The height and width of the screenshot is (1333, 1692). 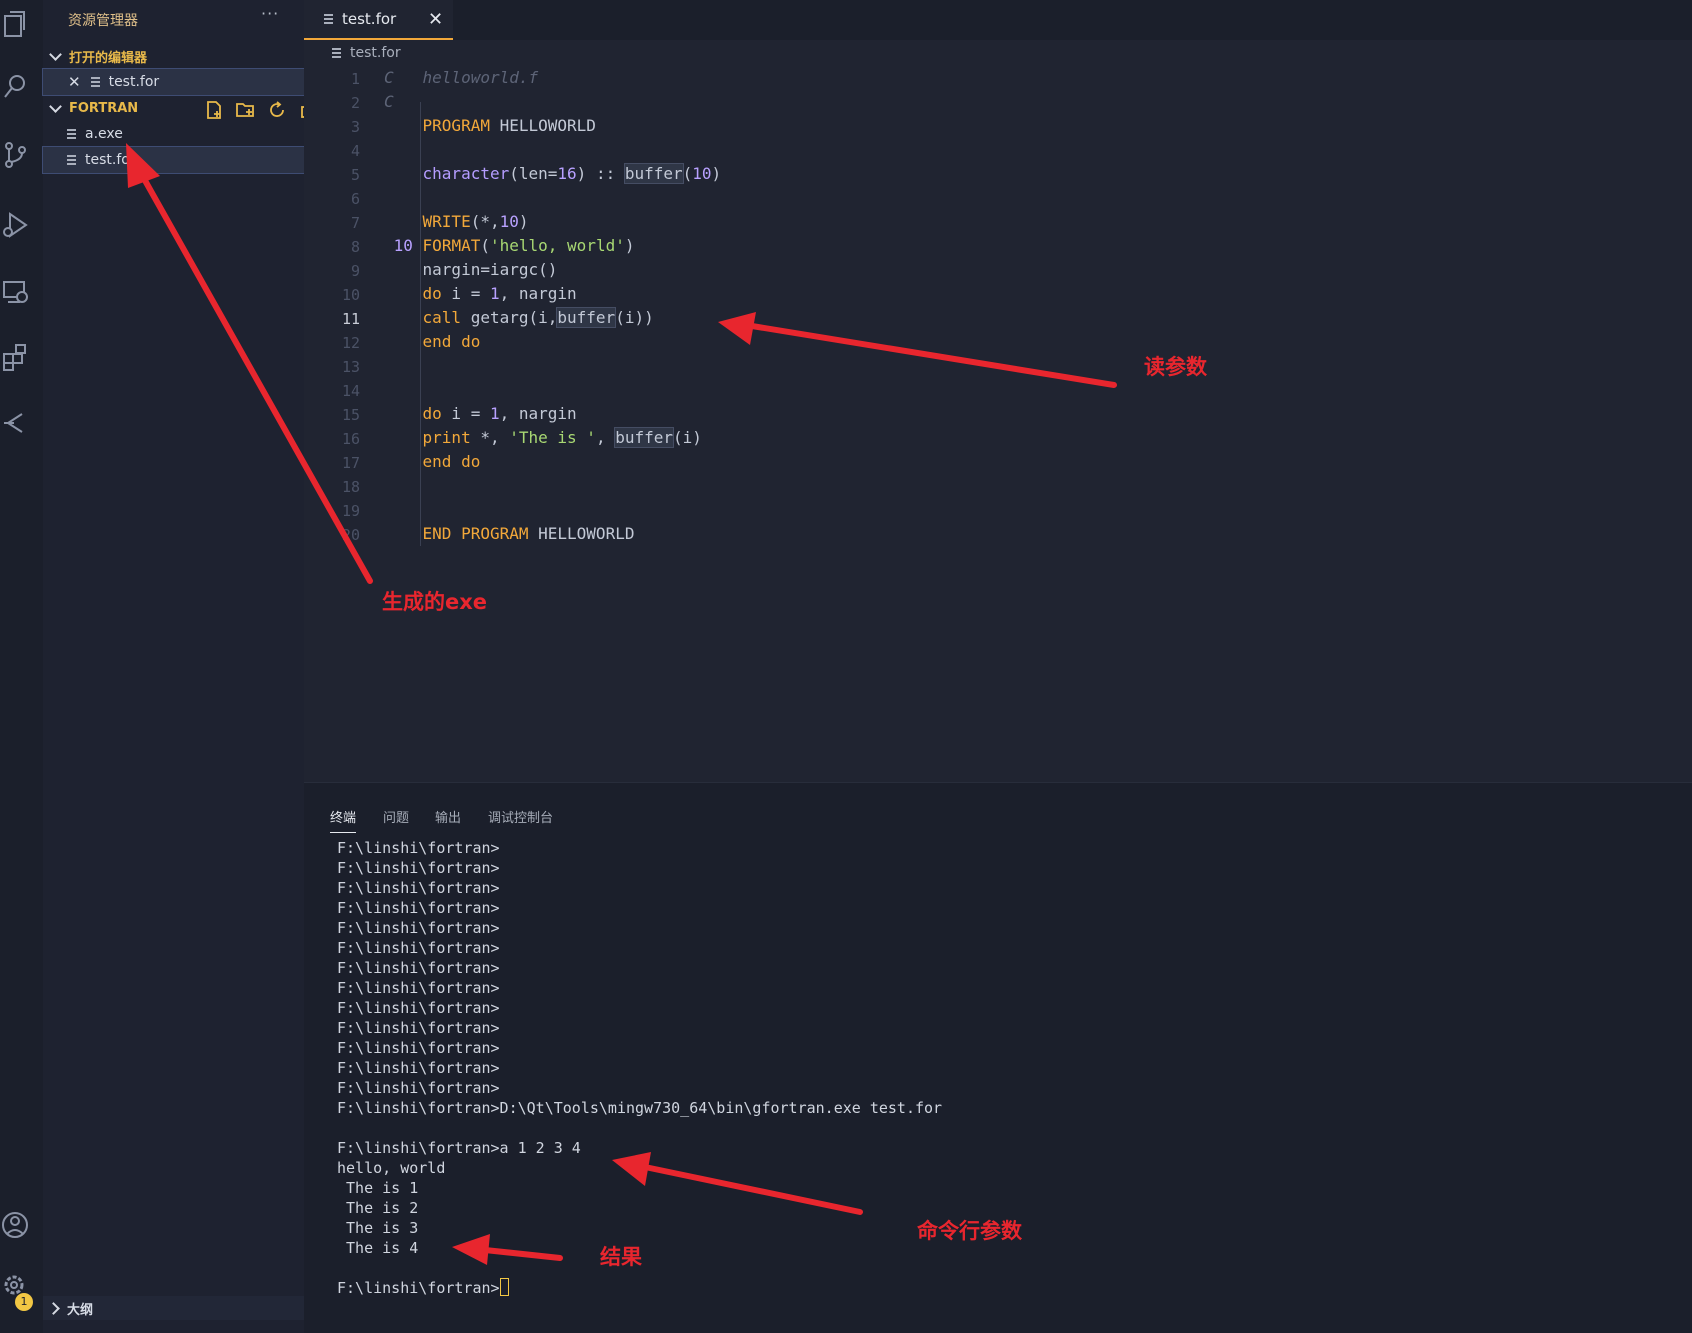 What do you see at coordinates (355, 223) in the screenshot?
I see `line-number: 7` at bounding box center [355, 223].